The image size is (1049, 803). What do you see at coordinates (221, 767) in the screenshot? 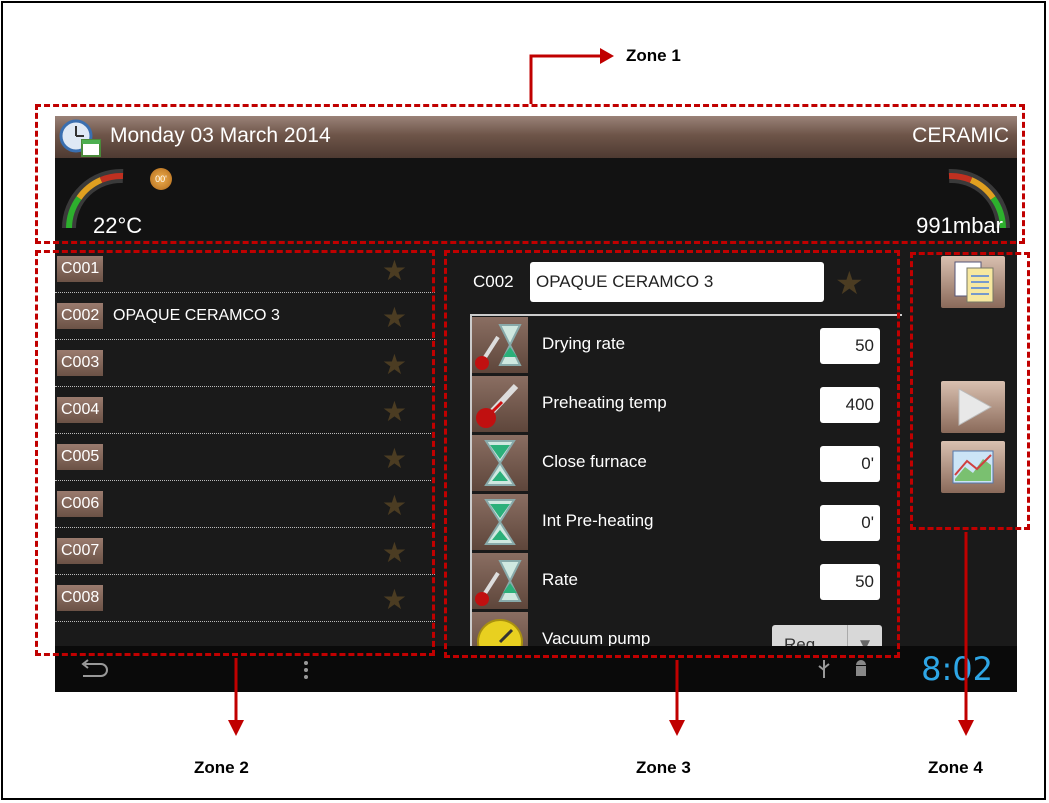
I see `zone-2-label: Zone 2` at bounding box center [221, 767].